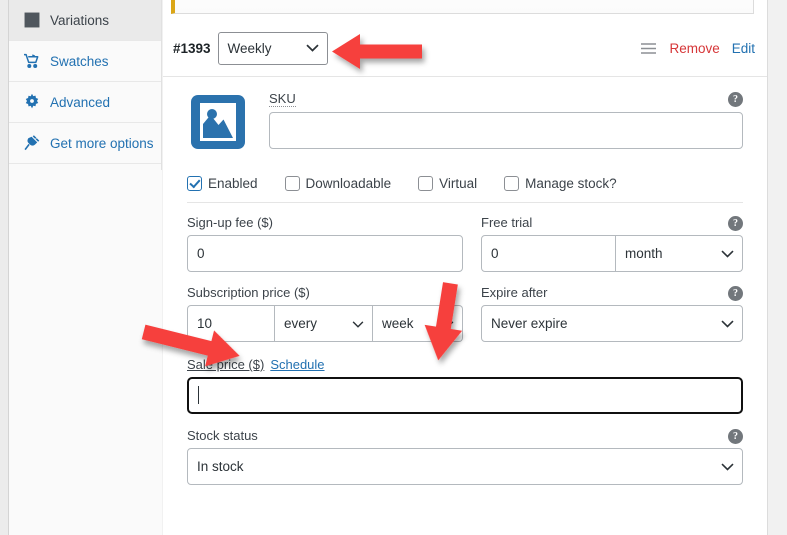 This screenshot has height=535, width=787. What do you see at coordinates (80, 20) in the screenshot?
I see `sidebar-item-label: Variations` at bounding box center [80, 20].